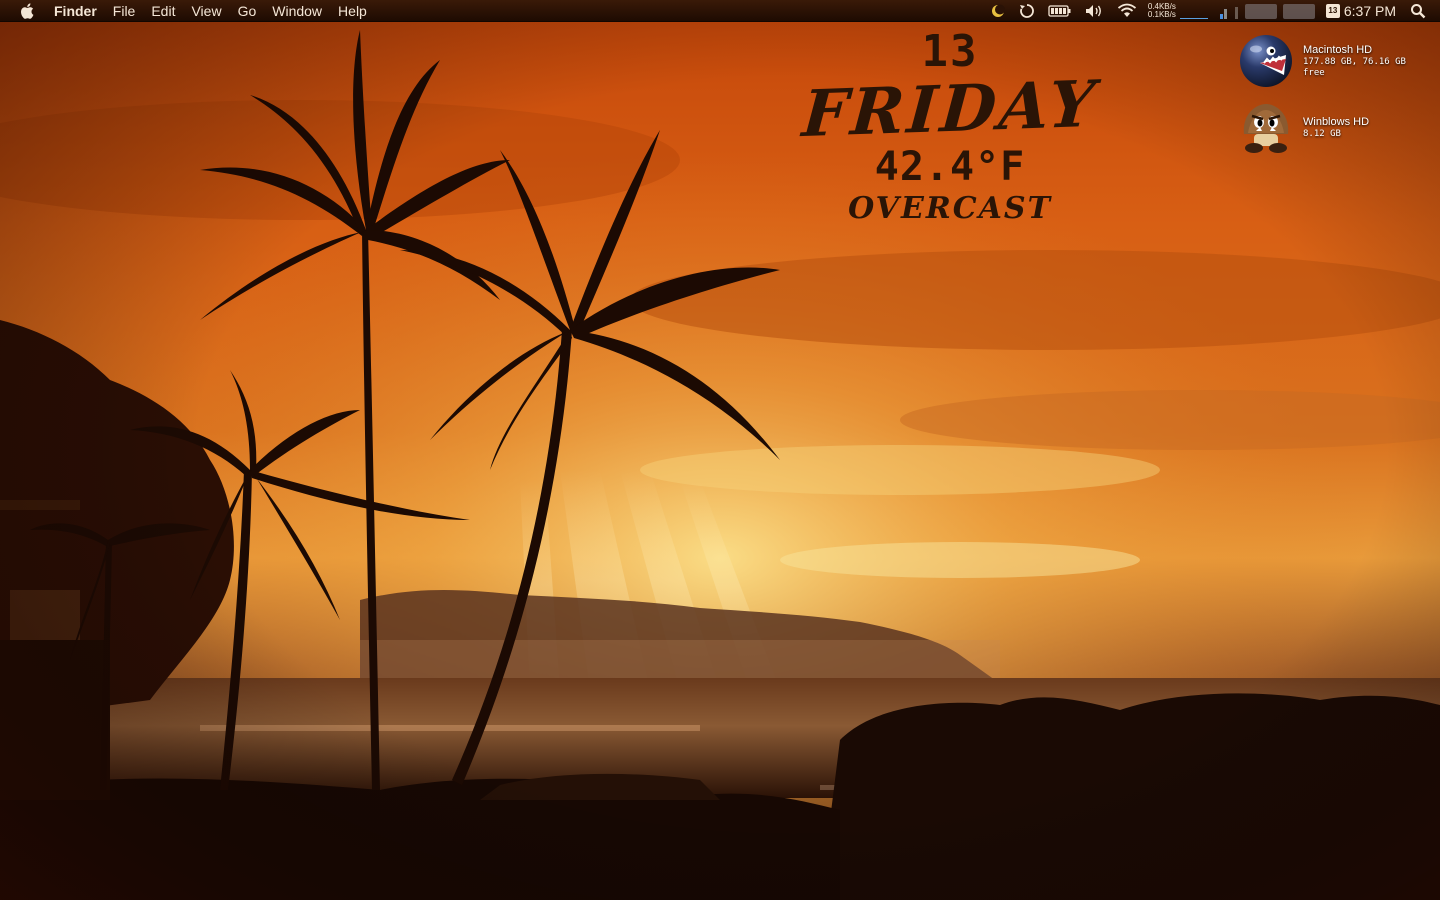 The image size is (1440, 900). What do you see at coordinates (1260, 11) in the screenshot?
I see `cpu-meter` at bounding box center [1260, 11].